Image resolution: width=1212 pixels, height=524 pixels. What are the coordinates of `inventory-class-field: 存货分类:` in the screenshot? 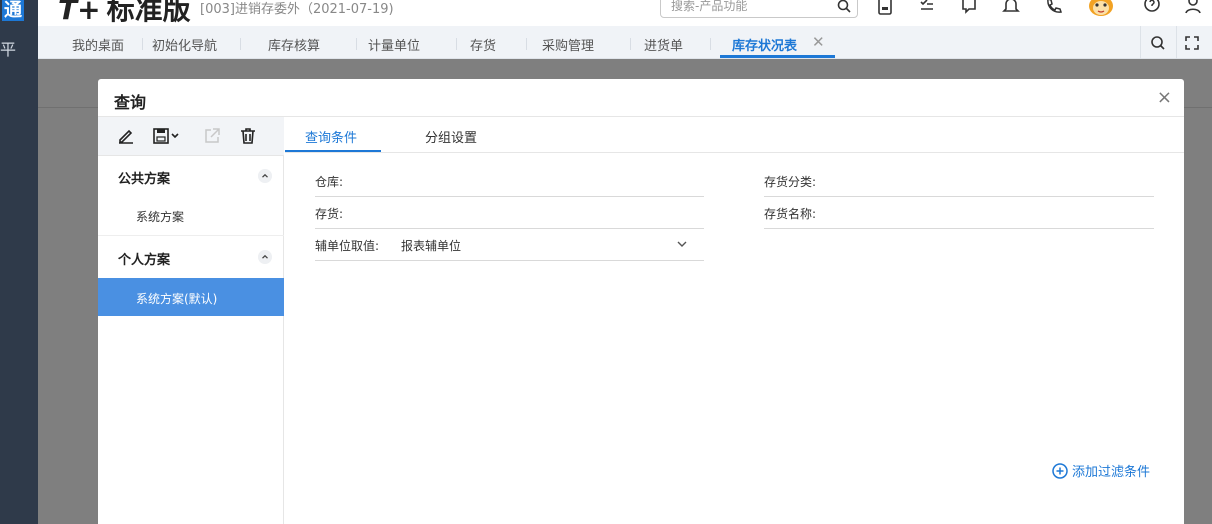 It's located at (959, 181).